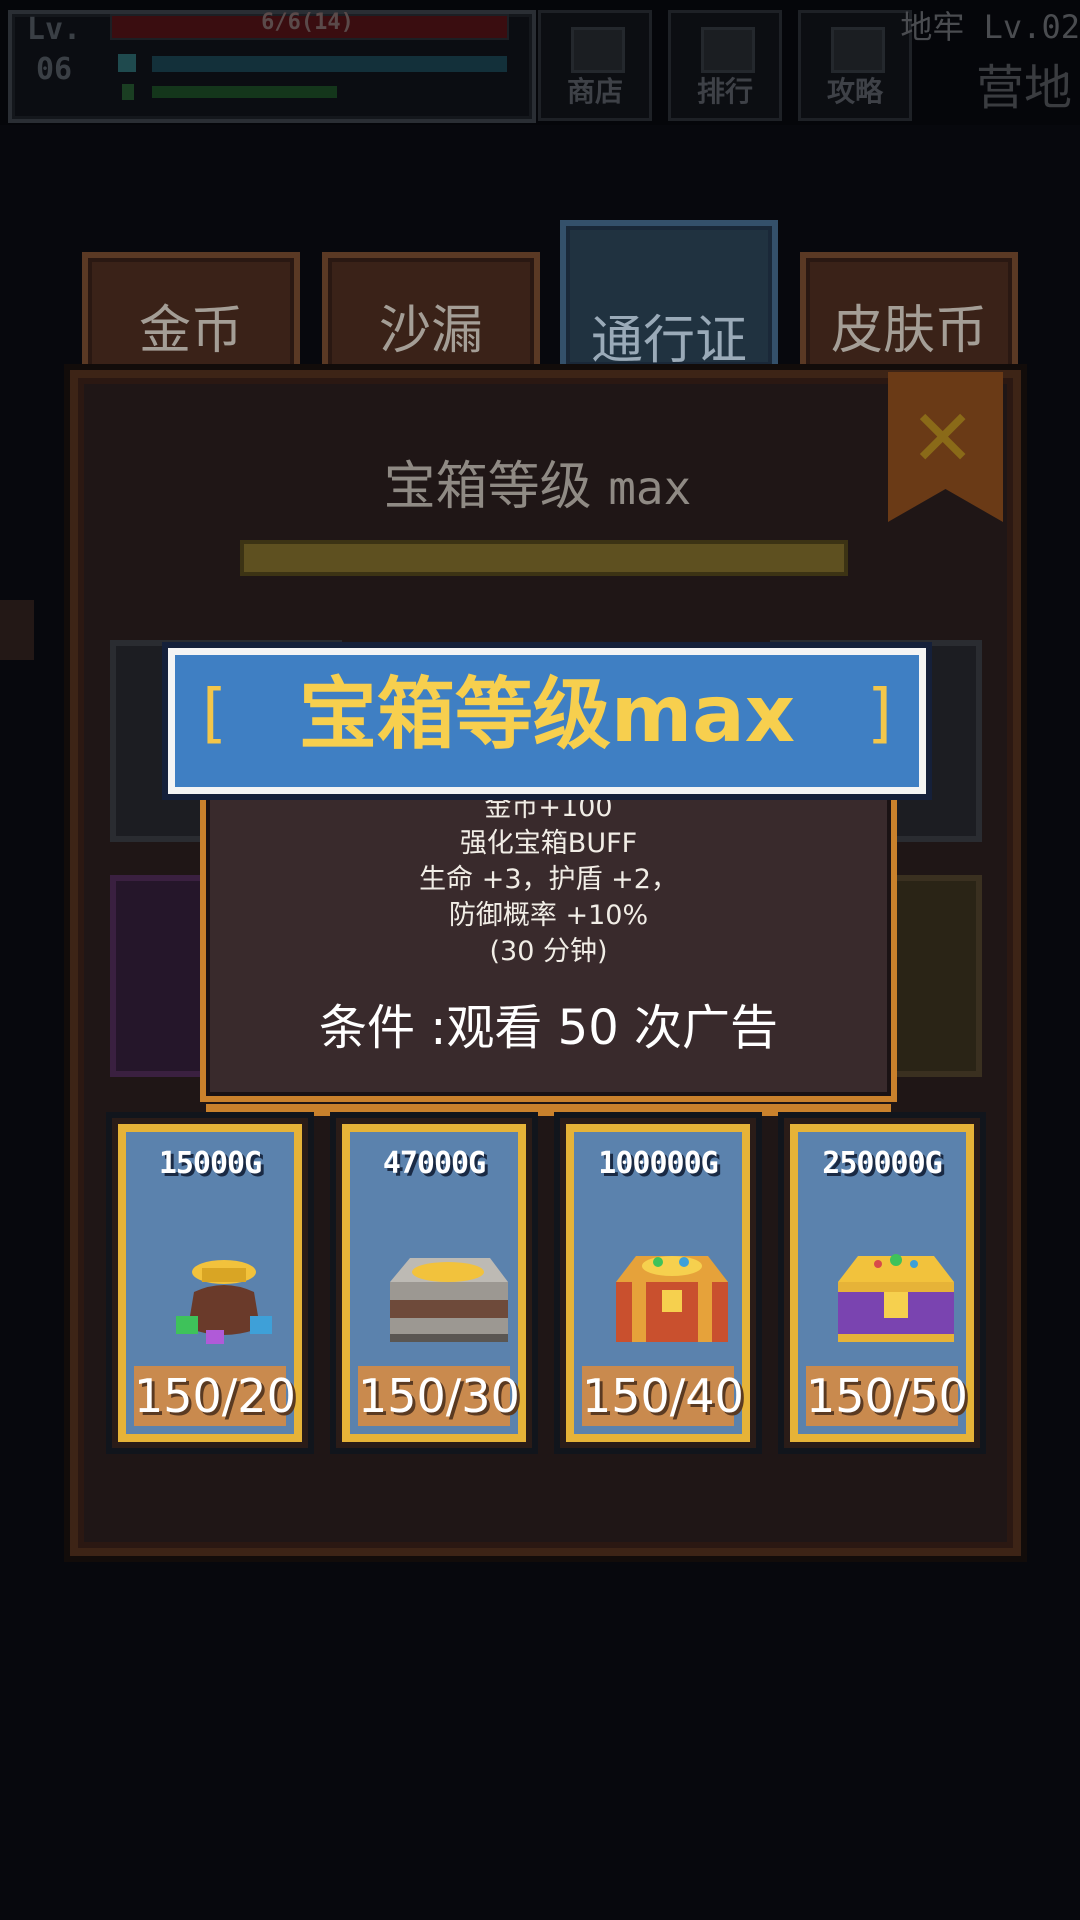  I want to click on tab-skin-coin: 皮肤币, so click(909, 313).